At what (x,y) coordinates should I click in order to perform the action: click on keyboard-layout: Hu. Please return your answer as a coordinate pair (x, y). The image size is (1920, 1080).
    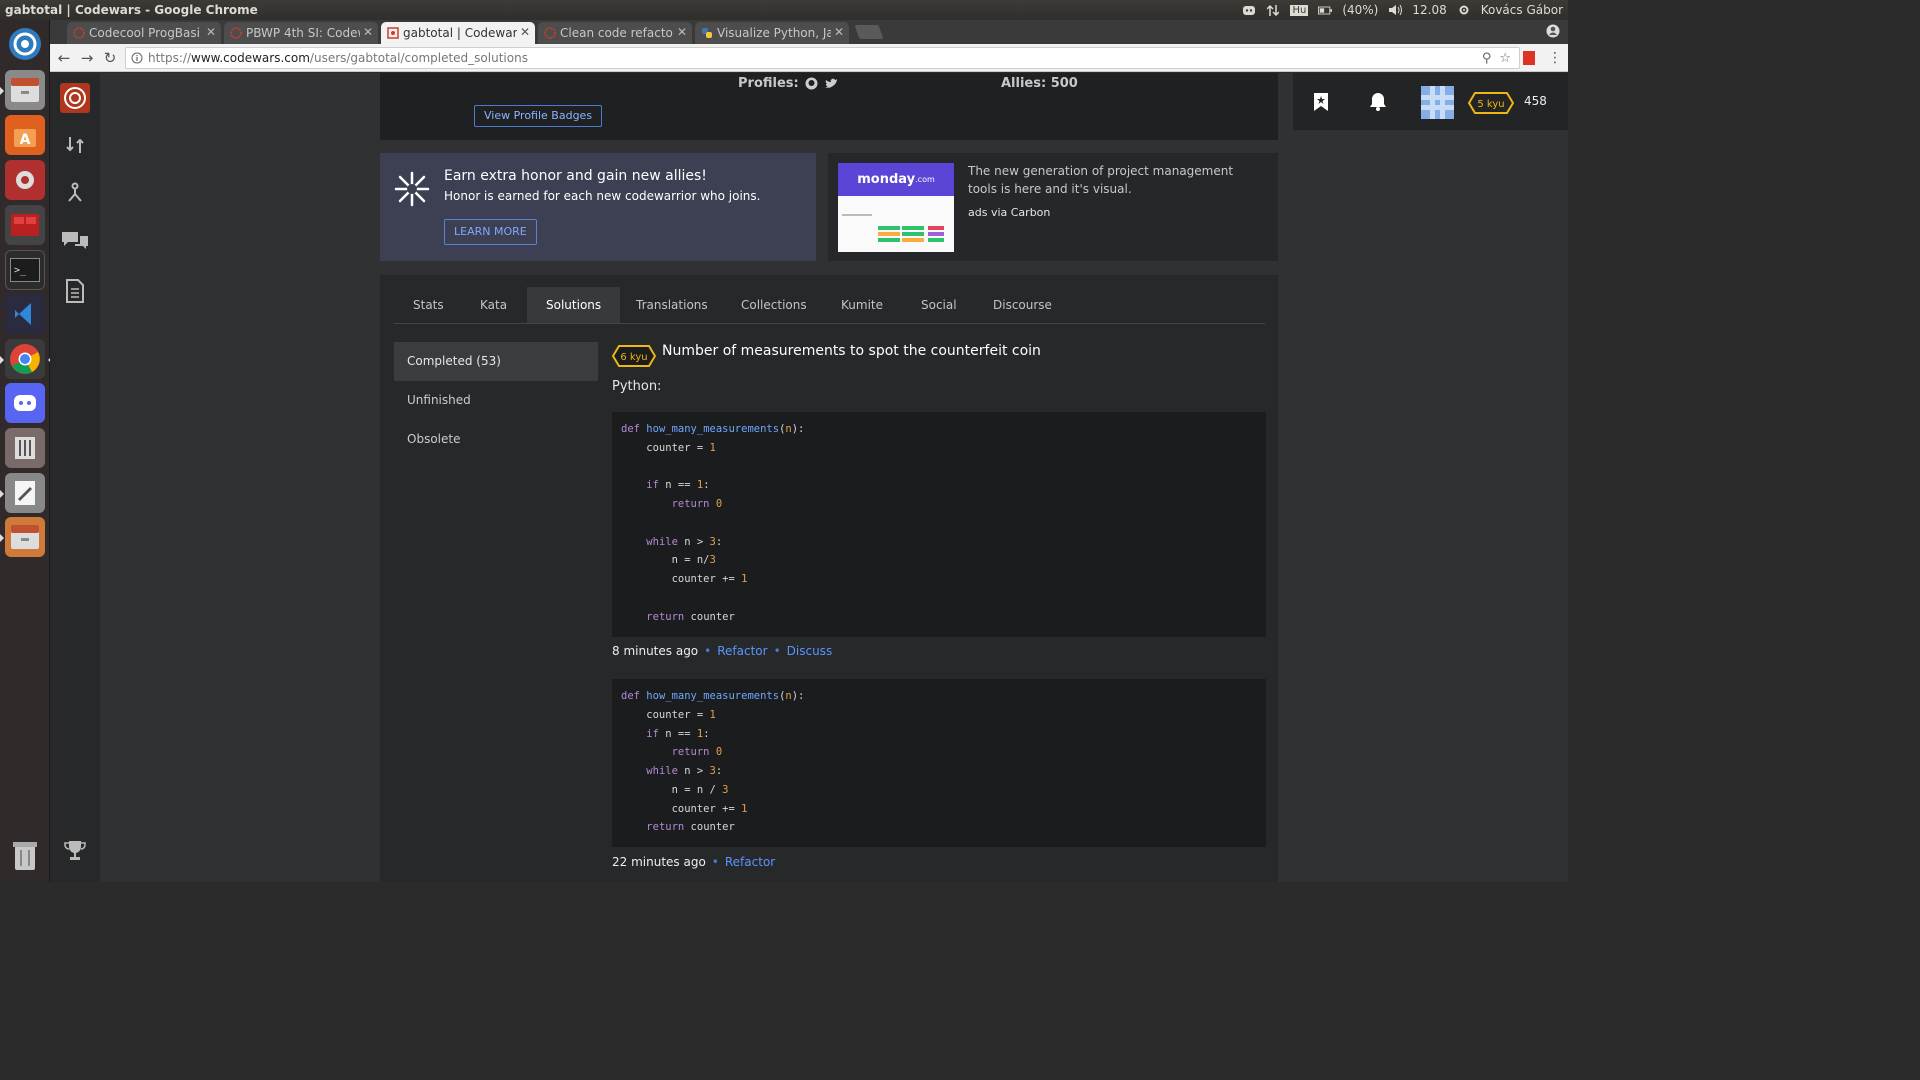
    Looking at the image, I should click on (1299, 10).